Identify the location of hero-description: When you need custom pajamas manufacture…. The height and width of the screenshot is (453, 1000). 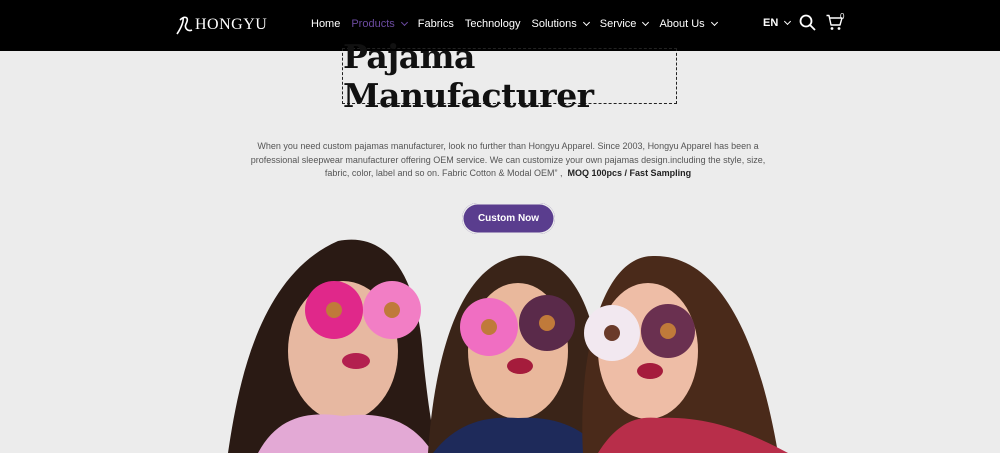
(508, 160).